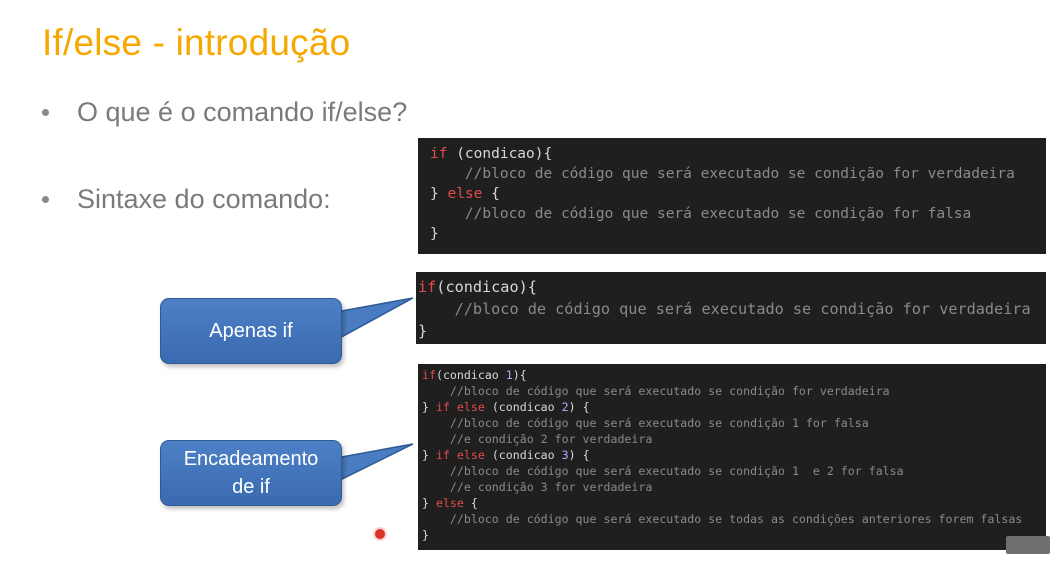 Image resolution: width=1061 pixels, height=562 pixels. I want to click on callout-apenas-if-label: Apenas if, so click(251, 330).